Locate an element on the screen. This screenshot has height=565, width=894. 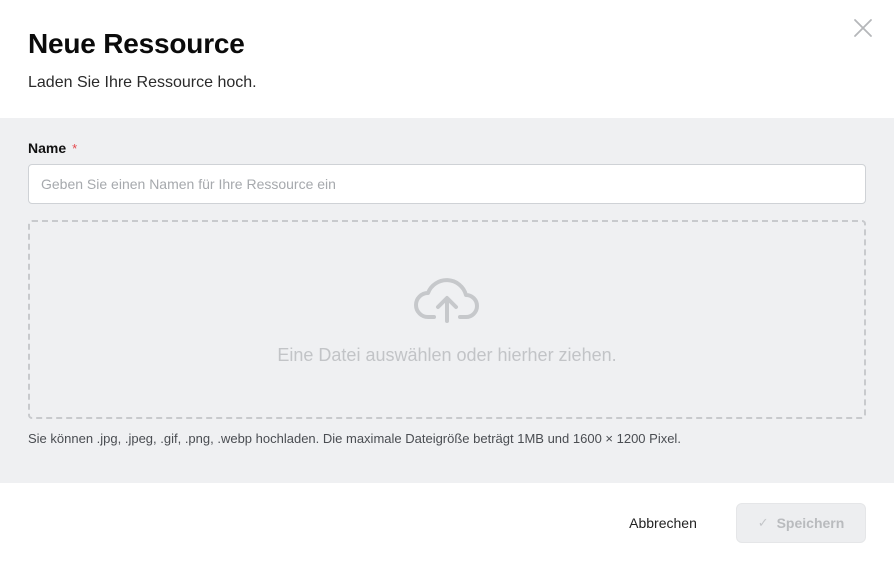
close-icon is located at coordinates (863, 28).